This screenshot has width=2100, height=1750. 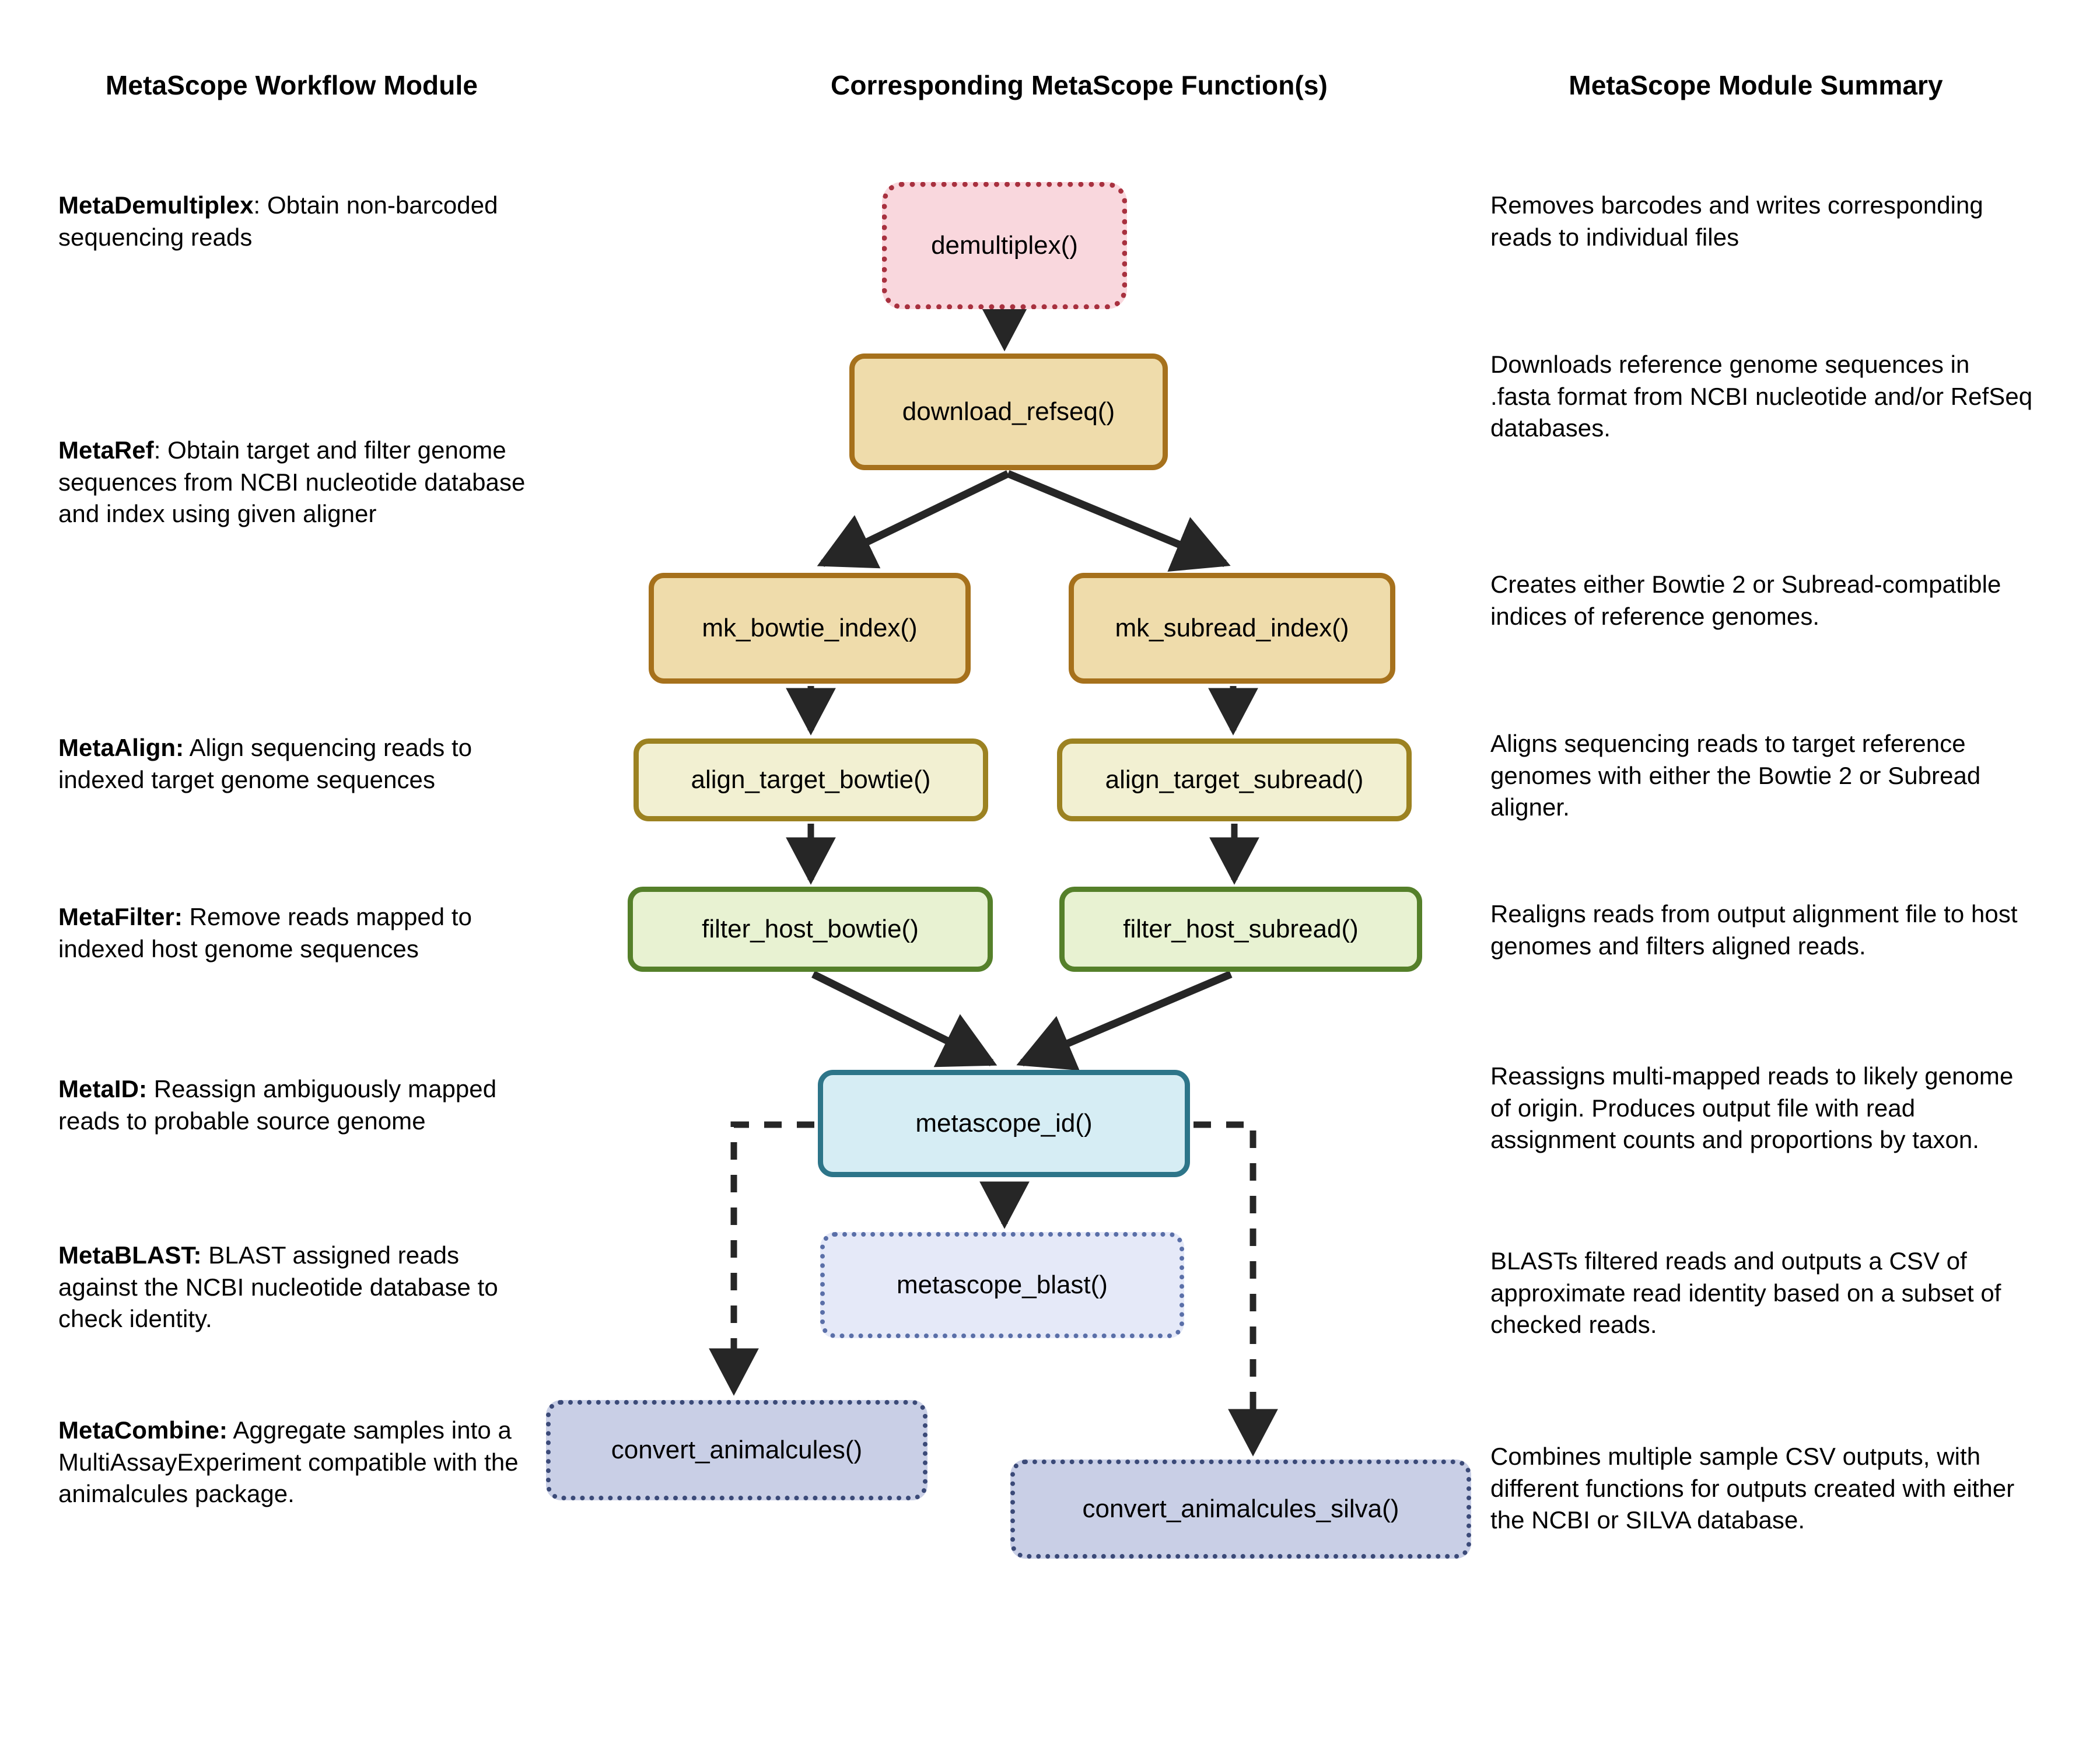 What do you see at coordinates (761, 1258) in the screenshot?
I see `edge-metascopeid-to-convert` at bounding box center [761, 1258].